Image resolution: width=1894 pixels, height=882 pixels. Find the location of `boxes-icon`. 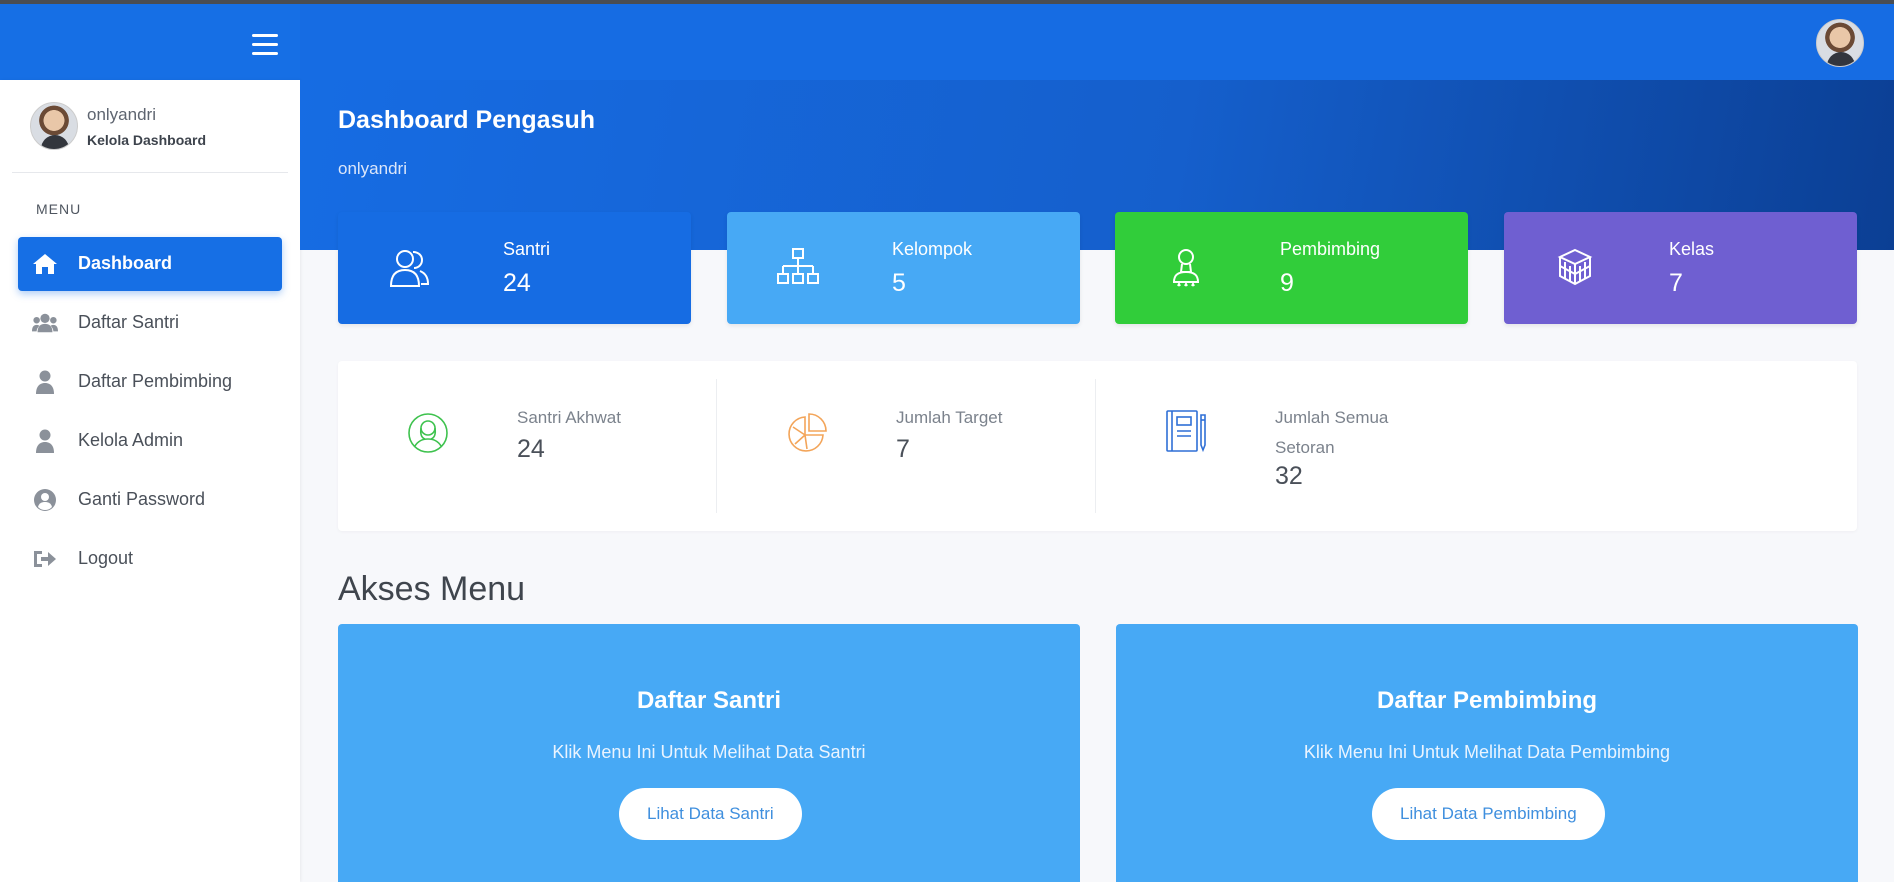

boxes-icon is located at coordinates (1575, 267).